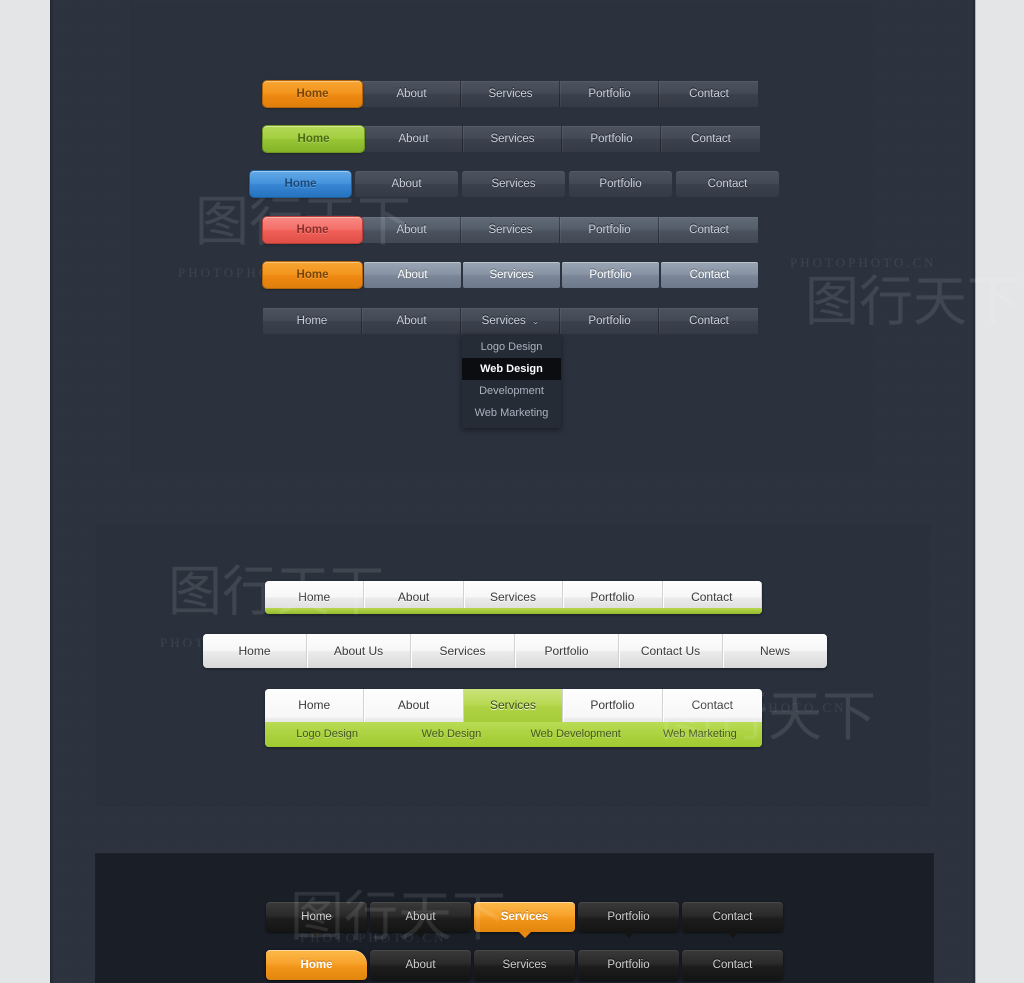 Image resolution: width=1024 pixels, height=983 pixels. Describe the element at coordinates (359, 651) in the screenshot. I see `menu-item-about-us: About Us` at that location.